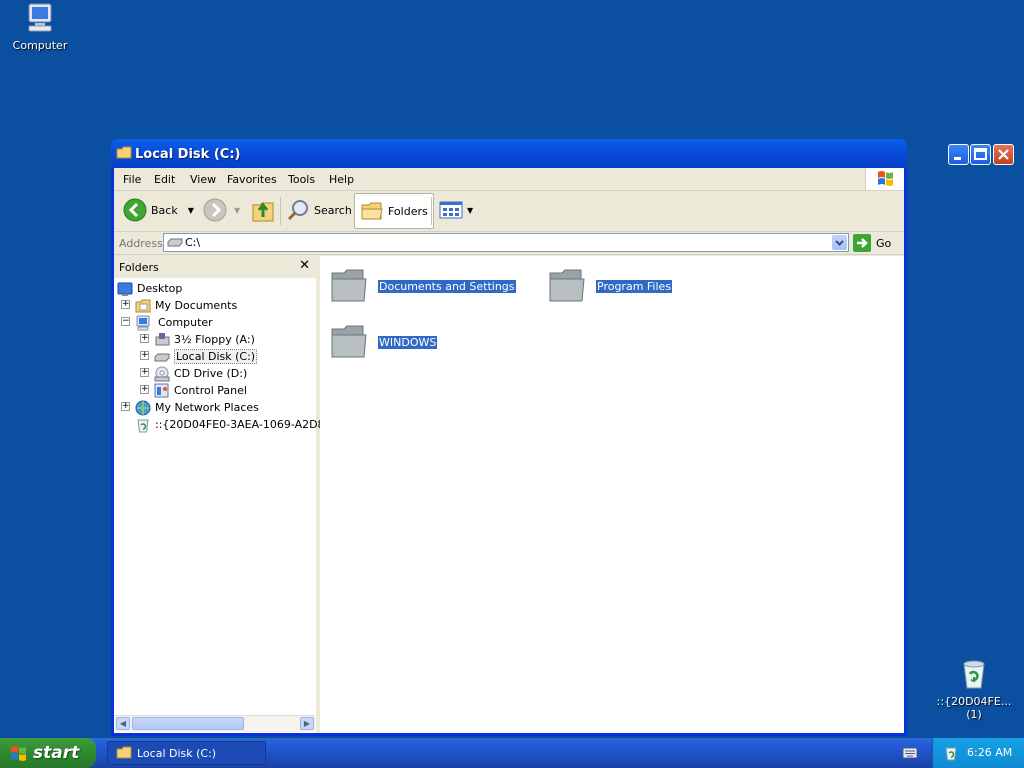  What do you see at coordinates (191, 210) in the screenshot?
I see `back-dropdown-icon: ▼` at bounding box center [191, 210].